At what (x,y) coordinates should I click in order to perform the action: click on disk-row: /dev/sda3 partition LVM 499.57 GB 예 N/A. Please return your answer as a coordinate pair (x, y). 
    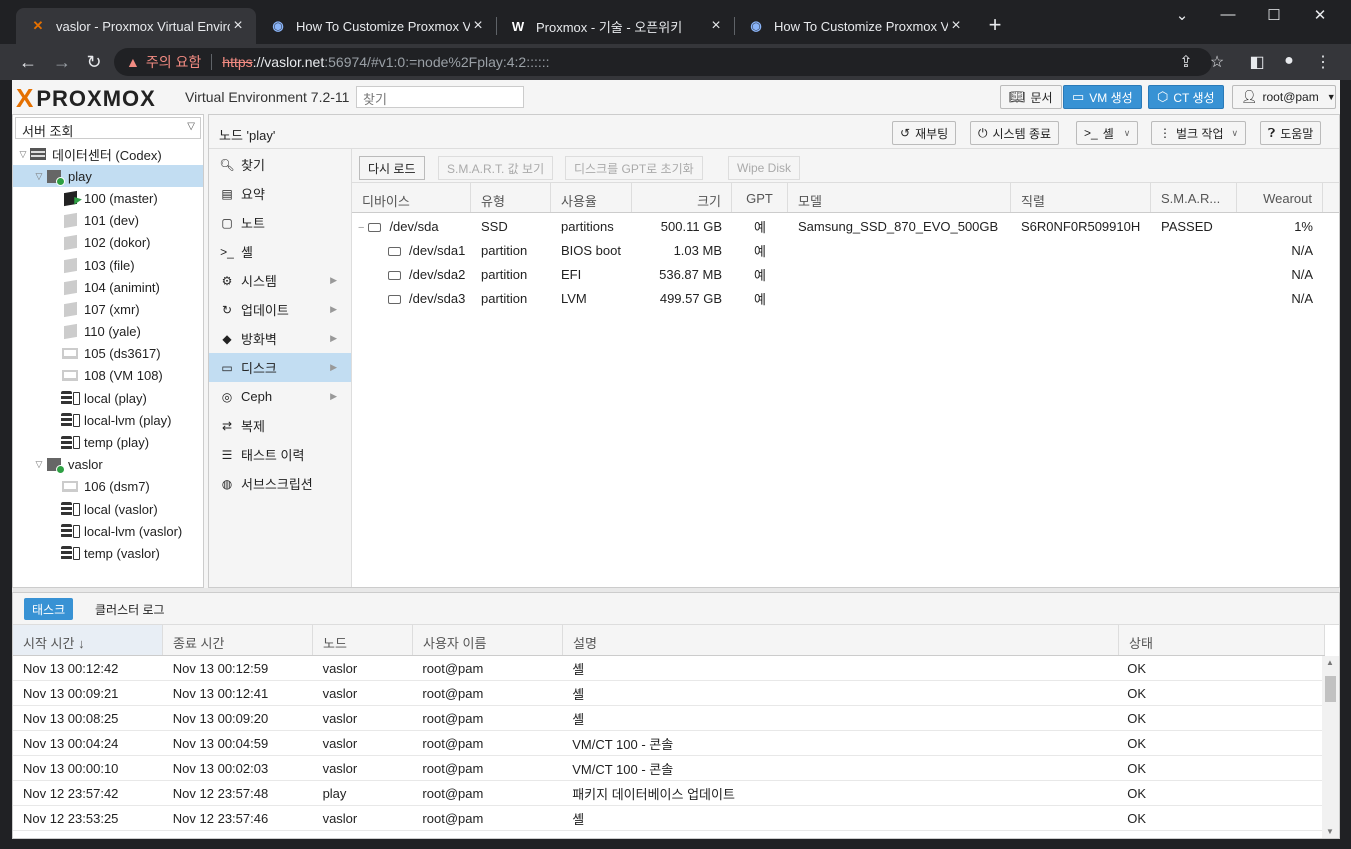
    Looking at the image, I should click on (845, 298).